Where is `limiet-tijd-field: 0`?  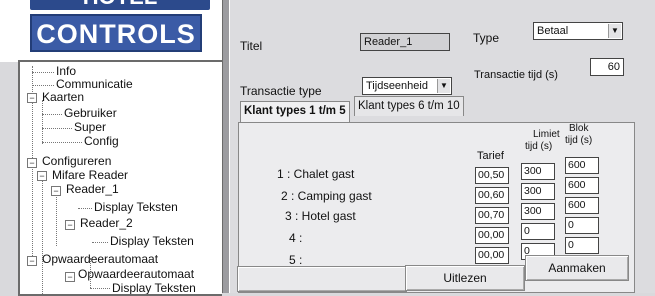
limiet-tijd-field: 0 is located at coordinates (538, 231).